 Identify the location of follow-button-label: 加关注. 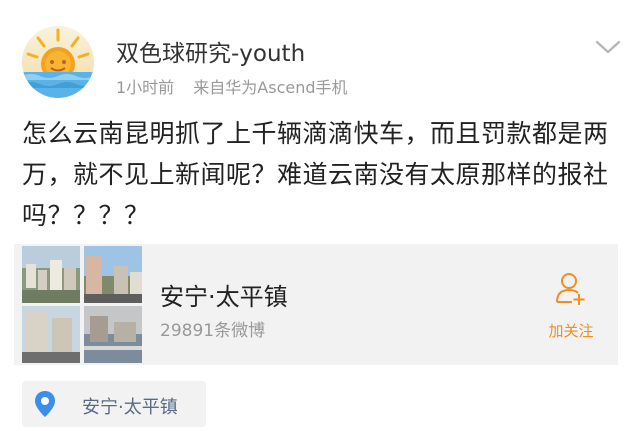
(571, 331).